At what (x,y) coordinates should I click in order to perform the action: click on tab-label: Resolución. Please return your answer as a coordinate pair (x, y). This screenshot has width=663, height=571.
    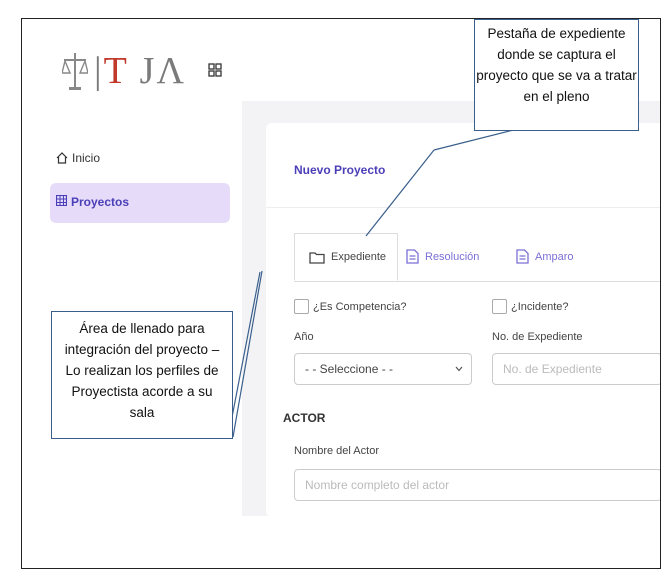
    Looking at the image, I should click on (452, 256).